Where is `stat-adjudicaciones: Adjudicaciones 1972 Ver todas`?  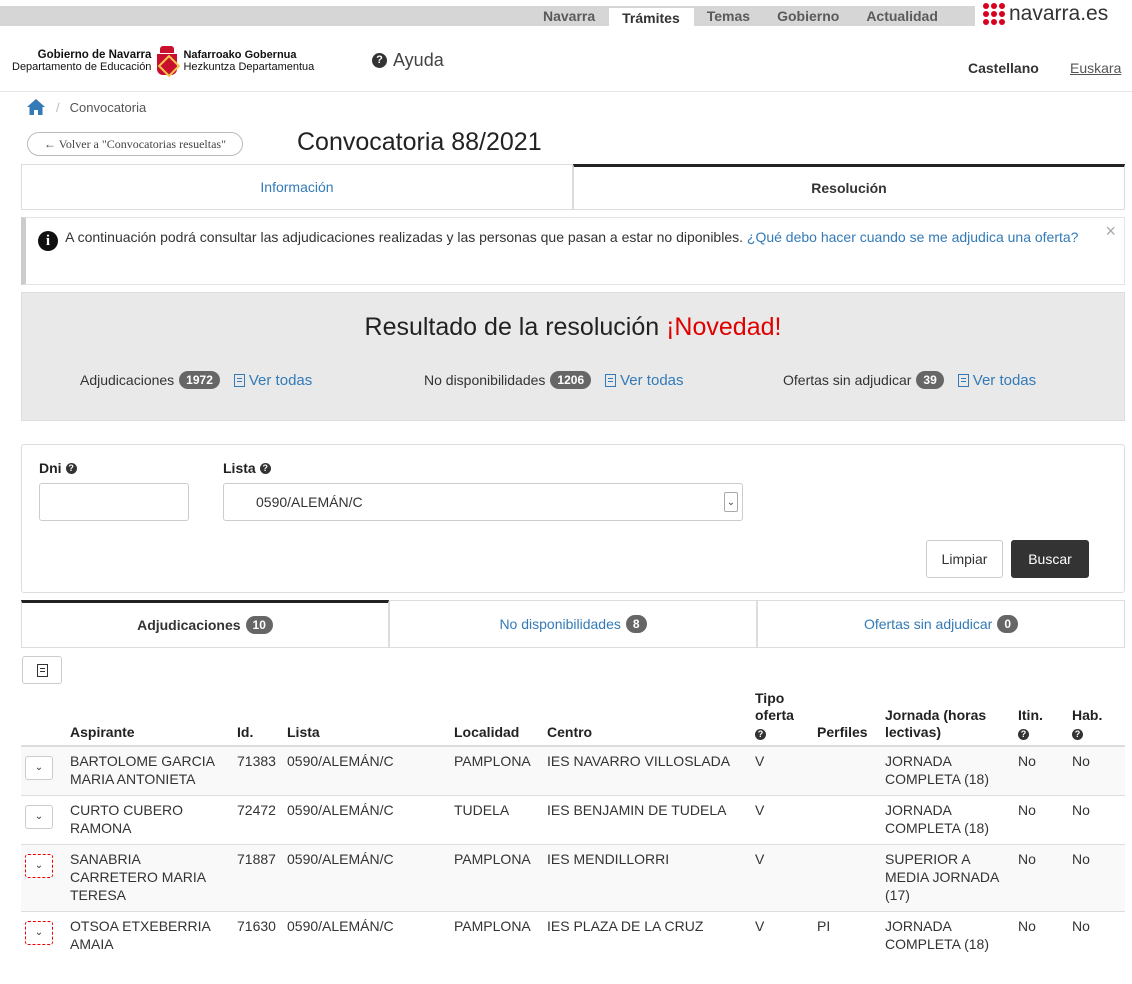 stat-adjudicaciones: Adjudicaciones 1972 Ver todas is located at coordinates (196, 380).